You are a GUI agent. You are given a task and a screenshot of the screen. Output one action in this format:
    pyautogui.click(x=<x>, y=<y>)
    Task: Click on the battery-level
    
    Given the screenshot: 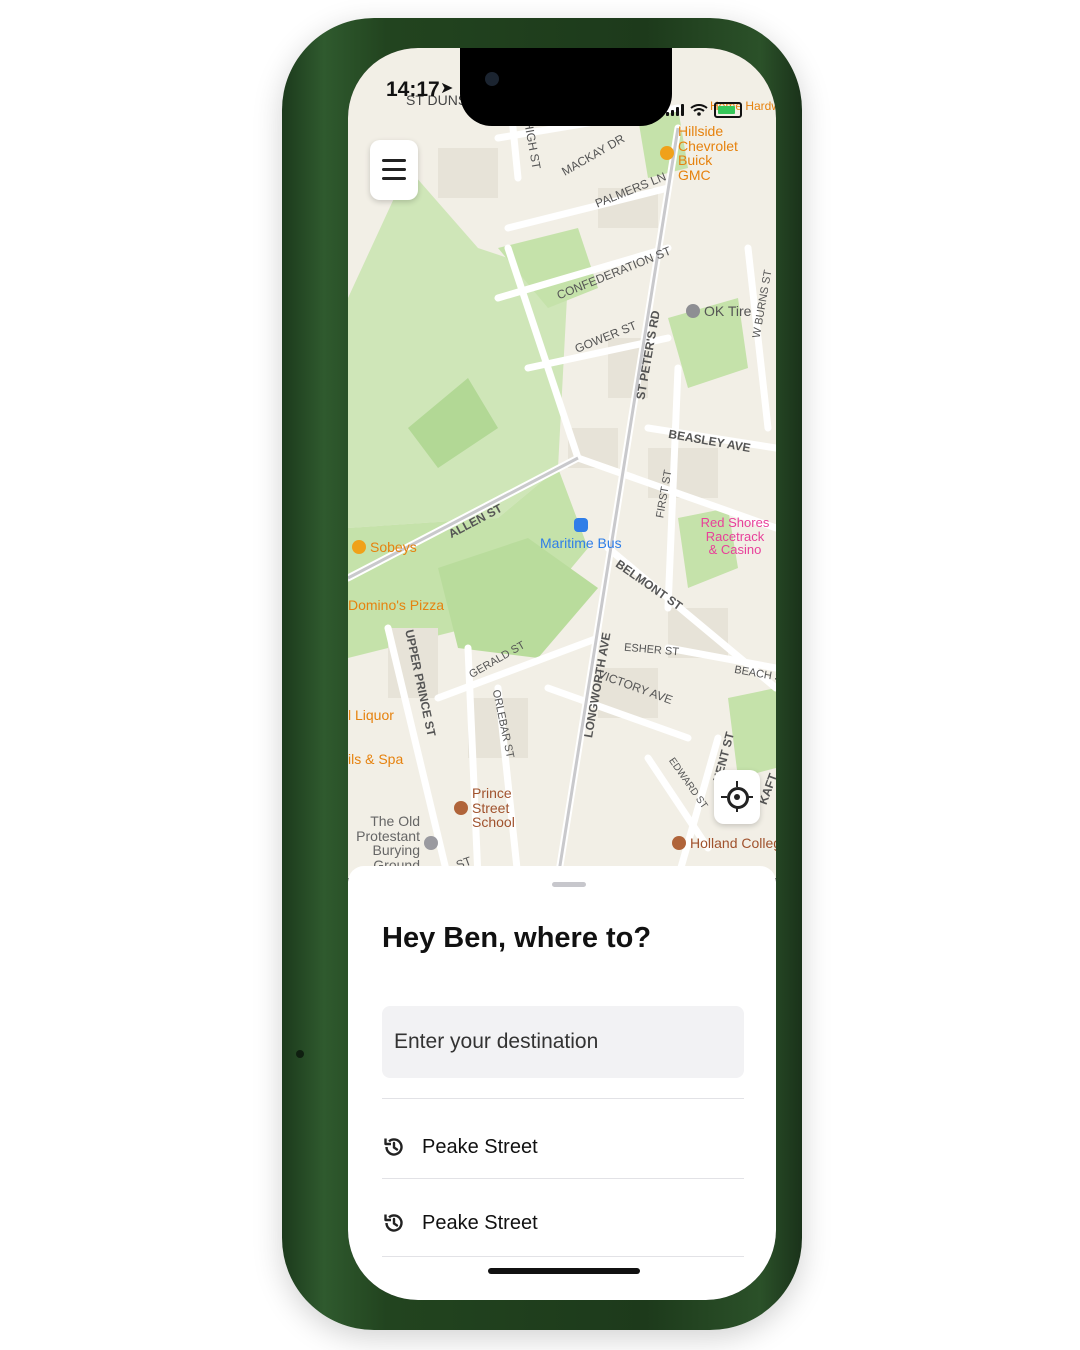 What is the action you would take?
    pyautogui.click(x=726, y=110)
    